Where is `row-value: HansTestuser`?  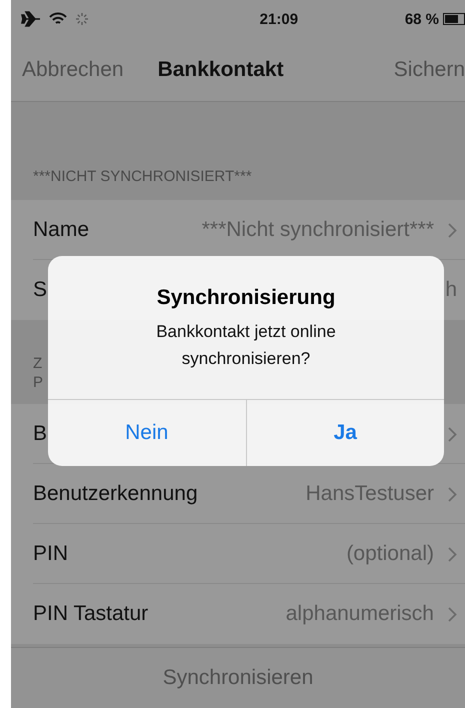
row-value: HansTestuser is located at coordinates (370, 494).